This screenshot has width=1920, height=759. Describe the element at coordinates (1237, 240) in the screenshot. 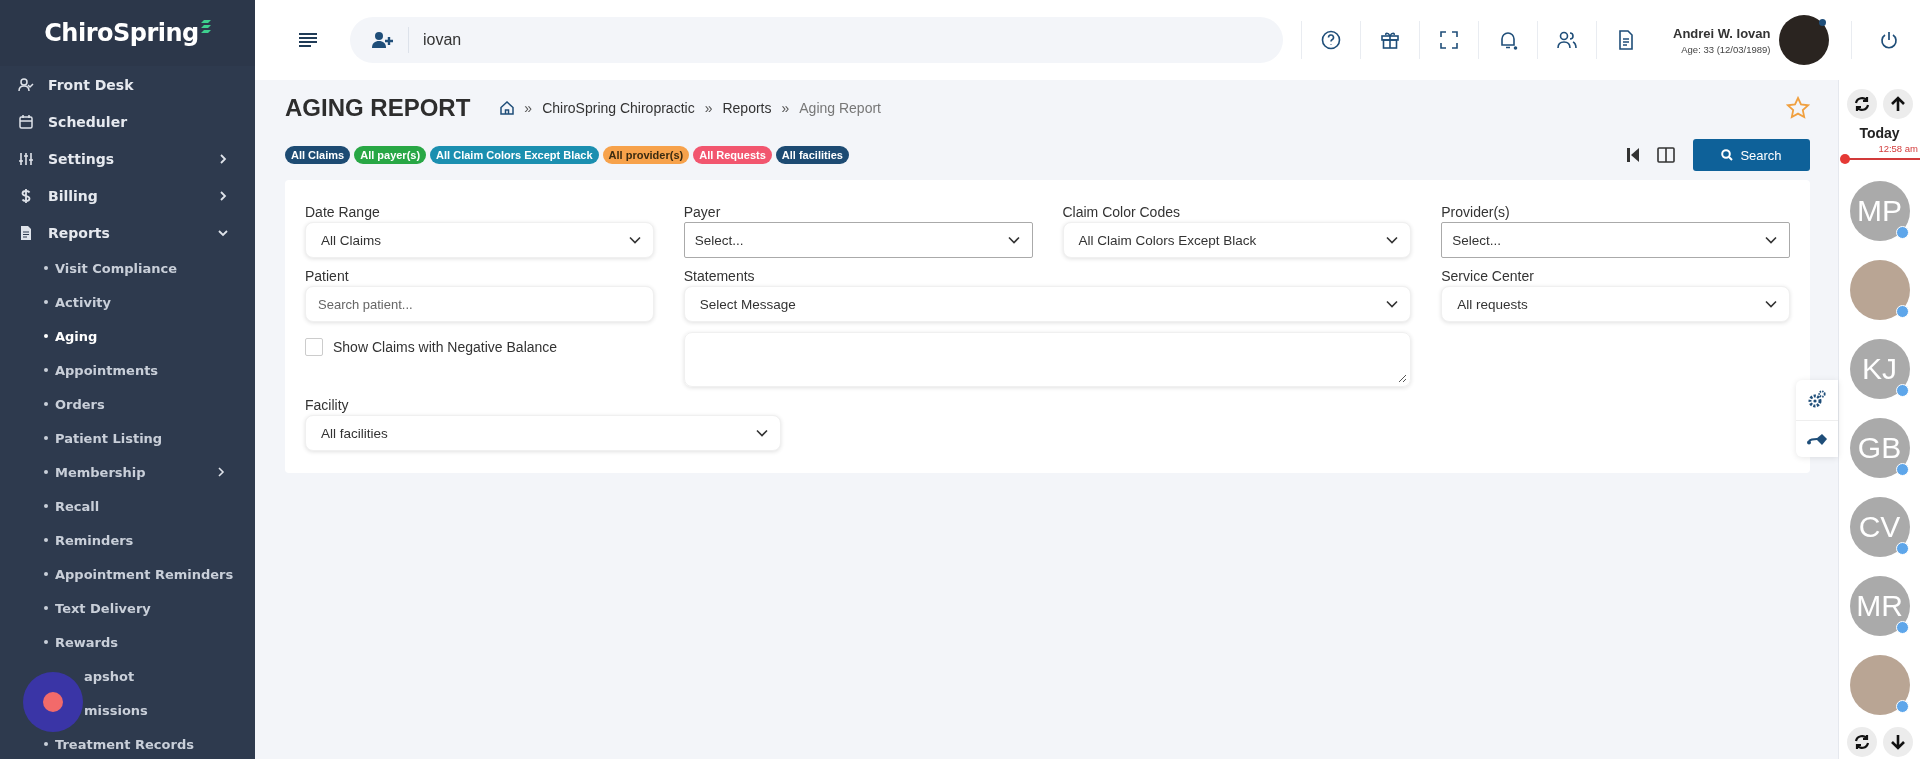

I see `select-field: All Claim Colors Except Black` at that location.